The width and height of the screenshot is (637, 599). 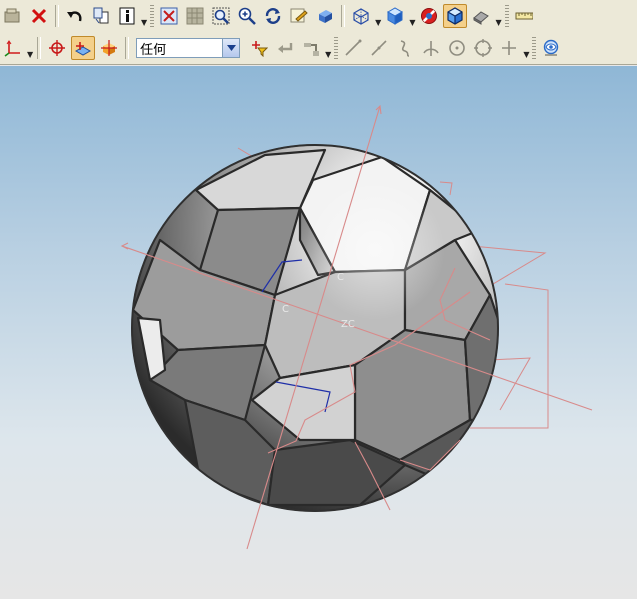 I want to click on refresh-view-button, so click(x=195, y=16).